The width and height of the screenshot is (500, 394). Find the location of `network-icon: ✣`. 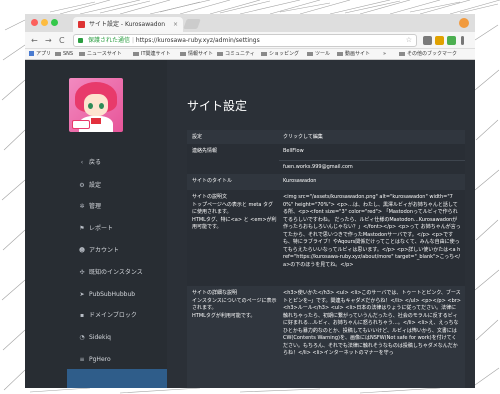

network-icon: ✣ is located at coordinates (82, 272).